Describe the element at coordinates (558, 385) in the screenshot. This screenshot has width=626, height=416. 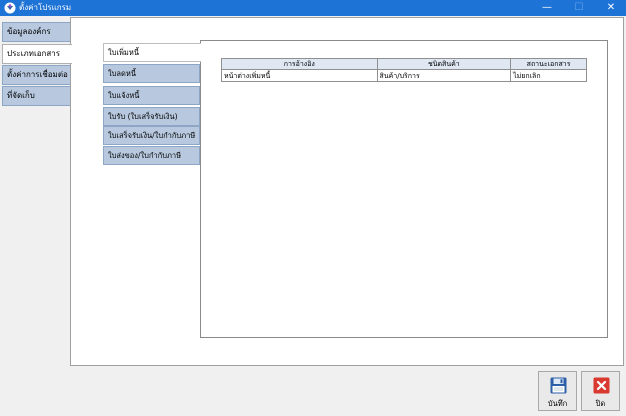
I see `floppy-disk-icon` at that location.